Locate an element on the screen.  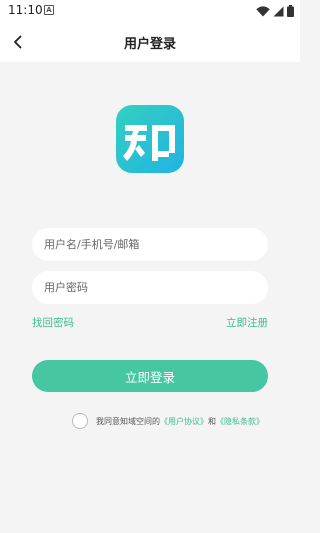
agreement-checkbox is located at coordinates (80, 421).